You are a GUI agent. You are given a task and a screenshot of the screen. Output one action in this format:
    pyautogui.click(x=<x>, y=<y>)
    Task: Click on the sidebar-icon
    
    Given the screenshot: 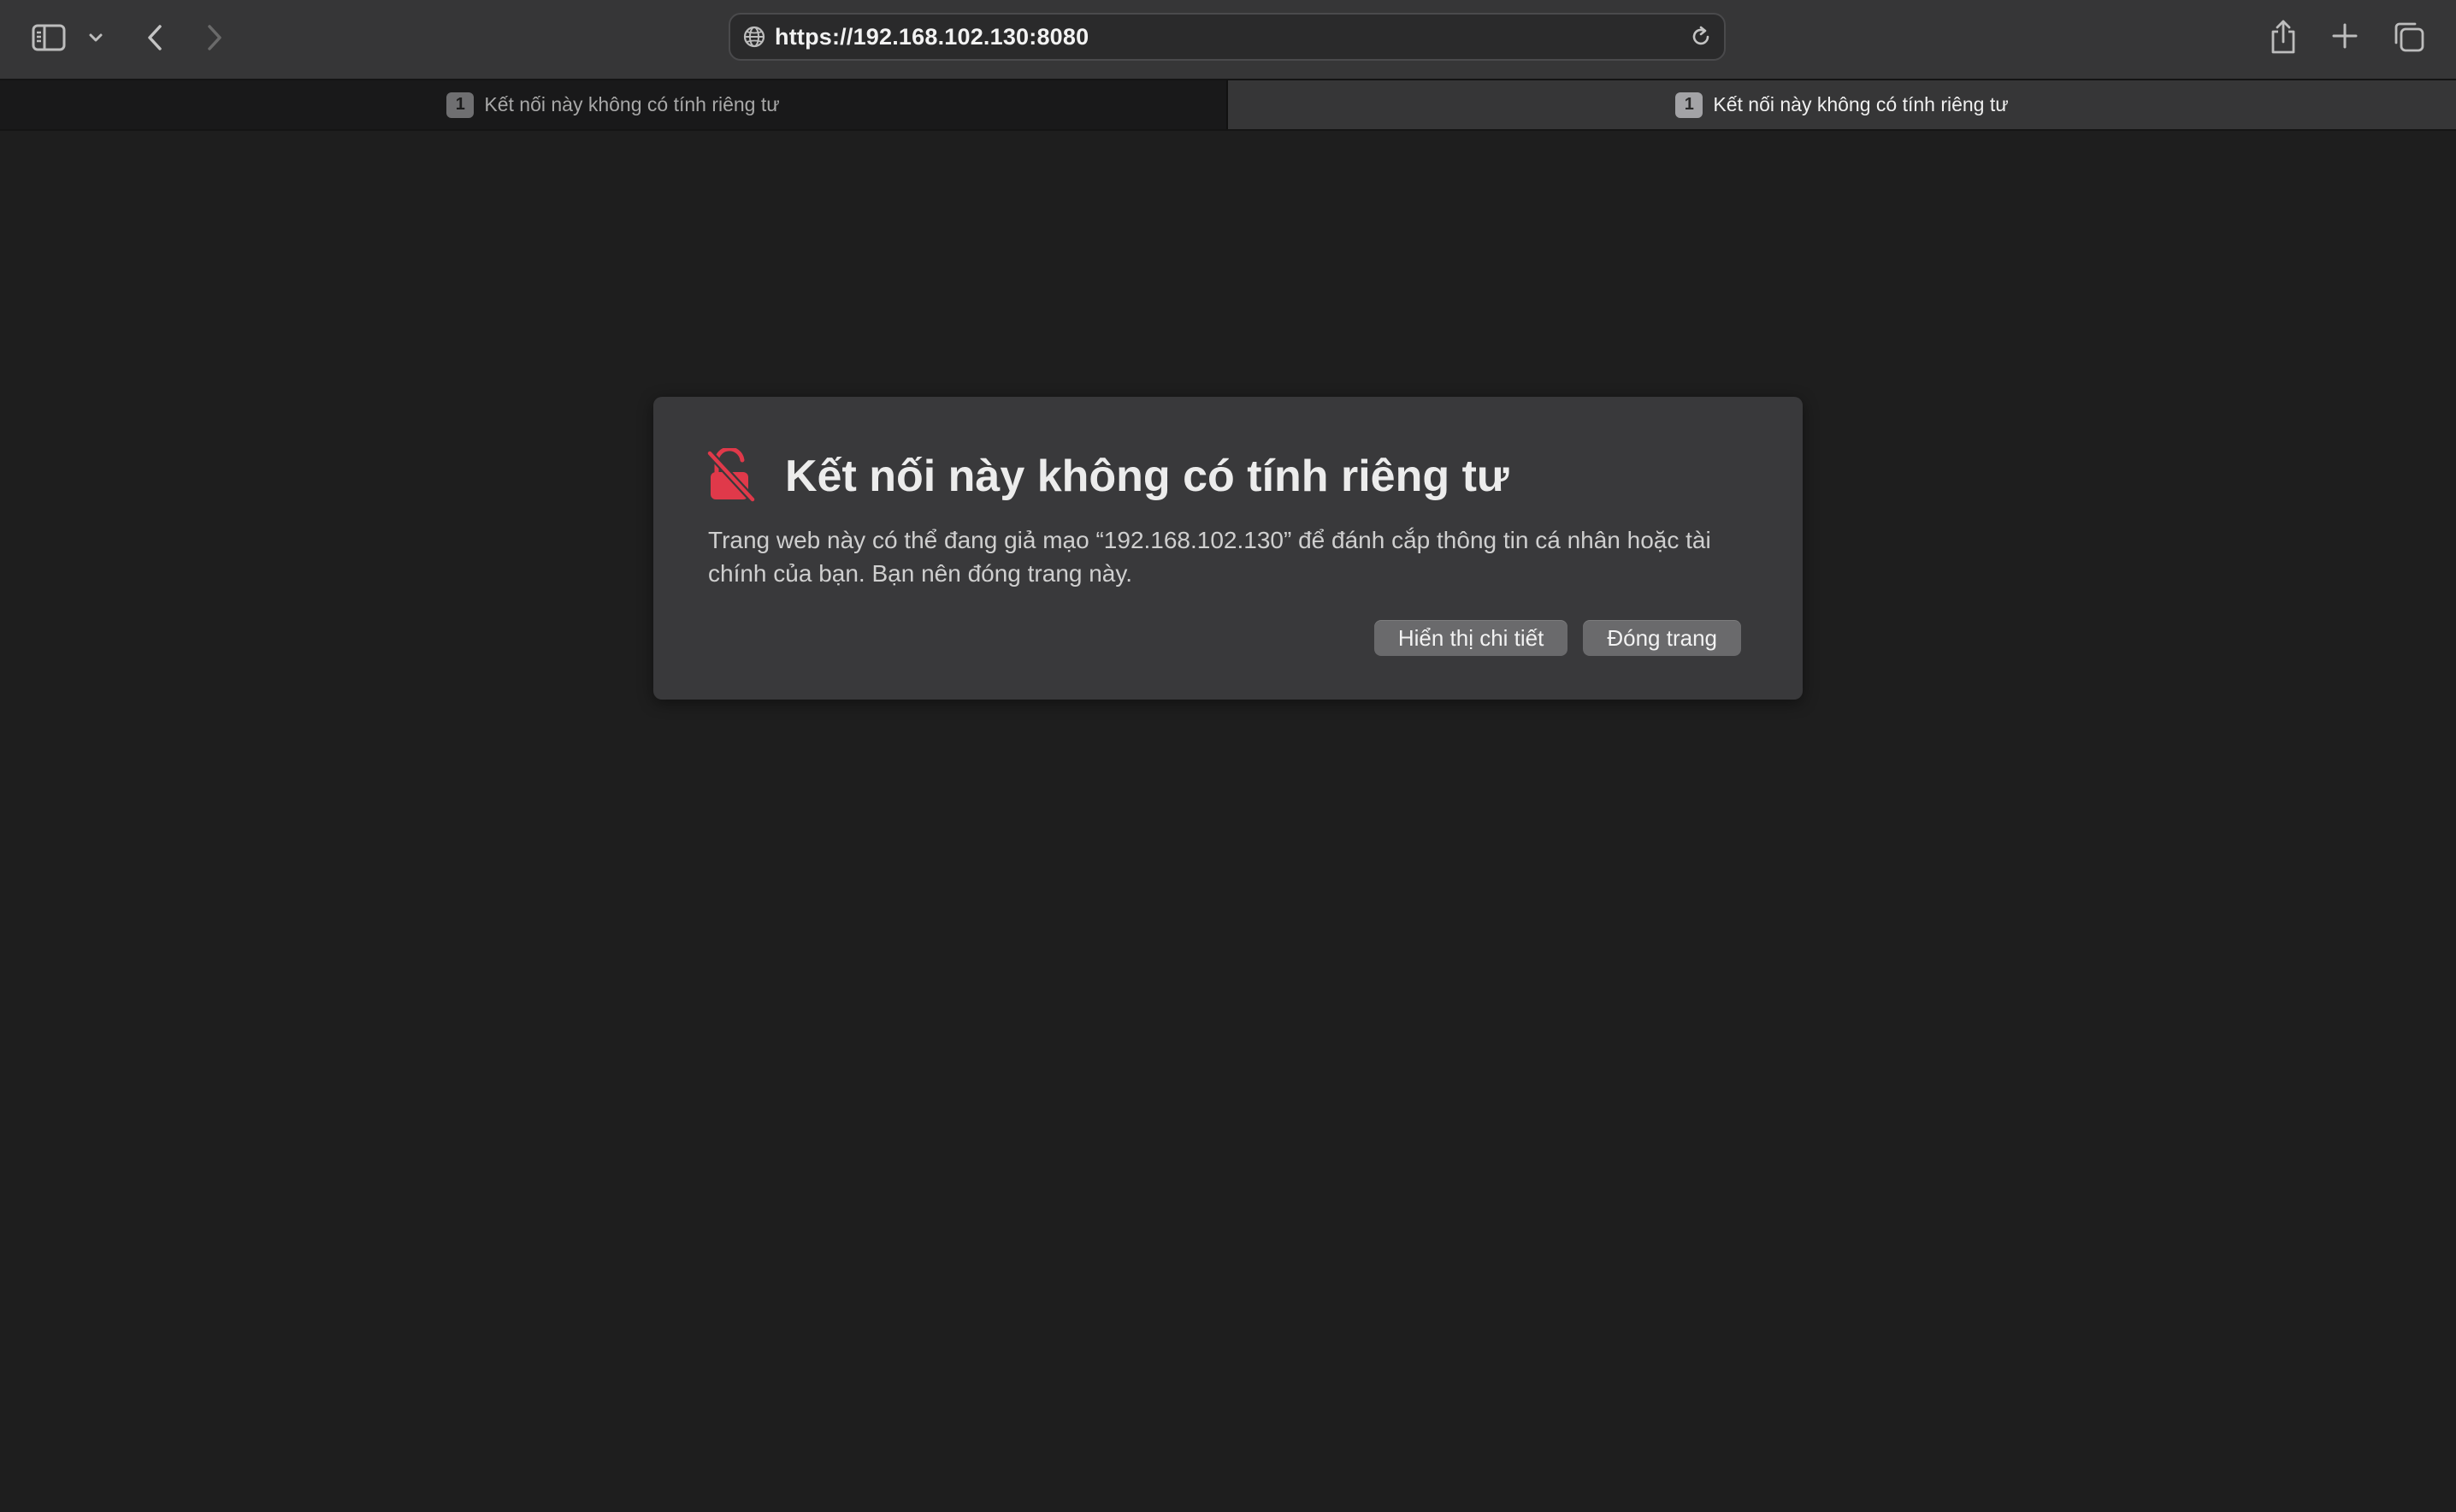 What is the action you would take?
    pyautogui.click(x=49, y=37)
    